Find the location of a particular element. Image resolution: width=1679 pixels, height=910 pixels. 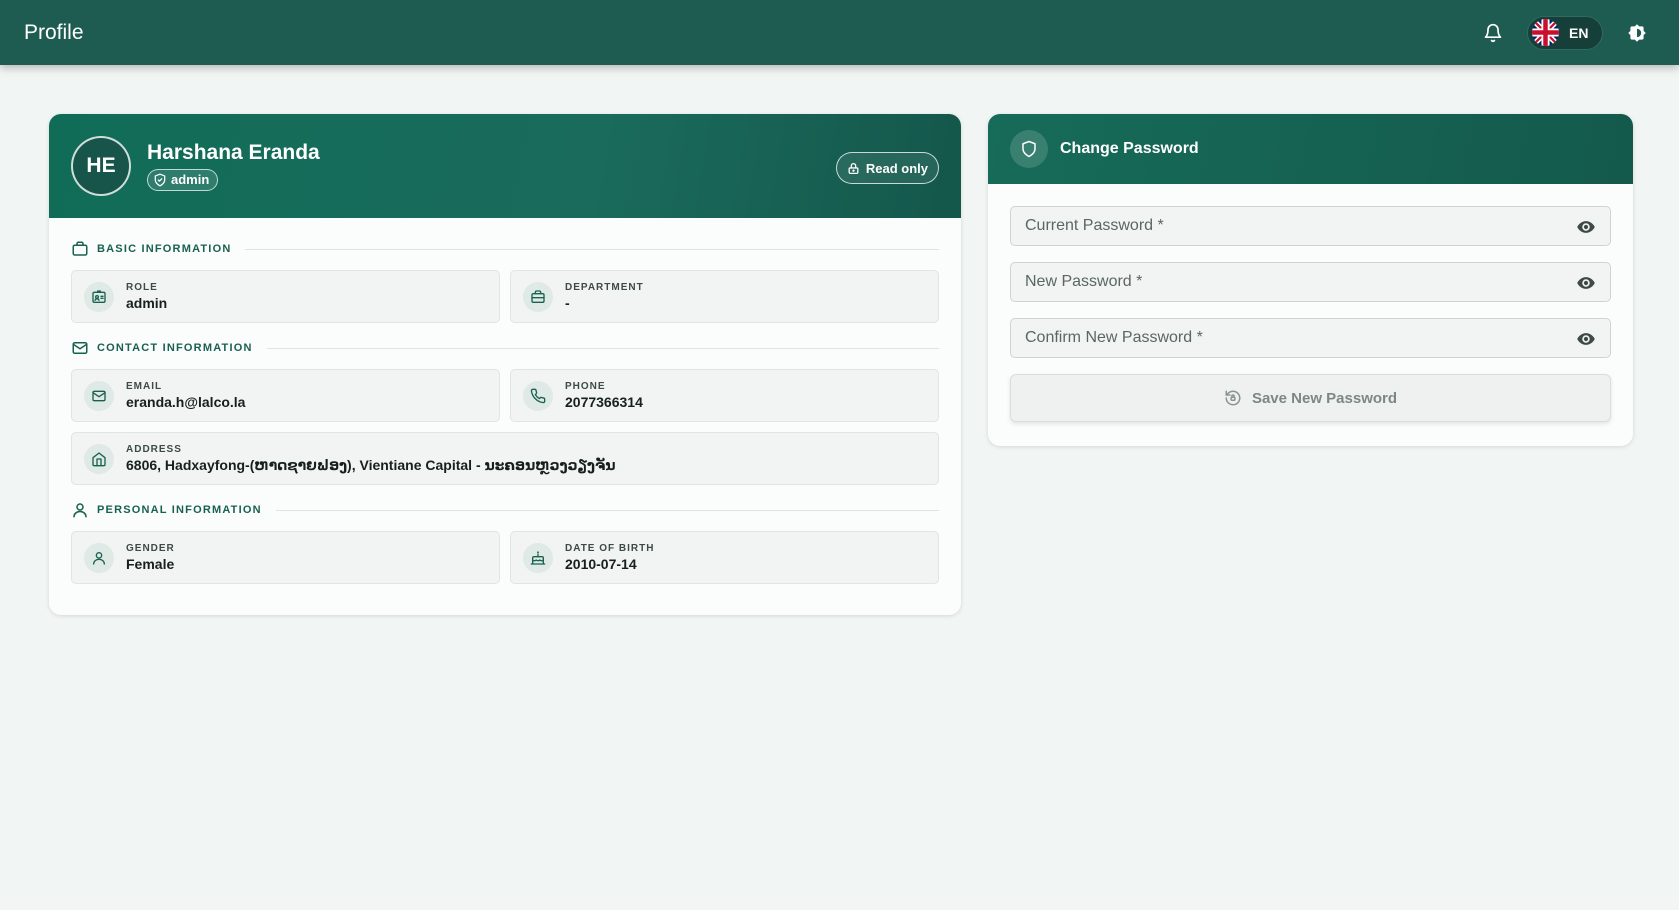

field-label: ADDRESS is located at coordinates (154, 449).